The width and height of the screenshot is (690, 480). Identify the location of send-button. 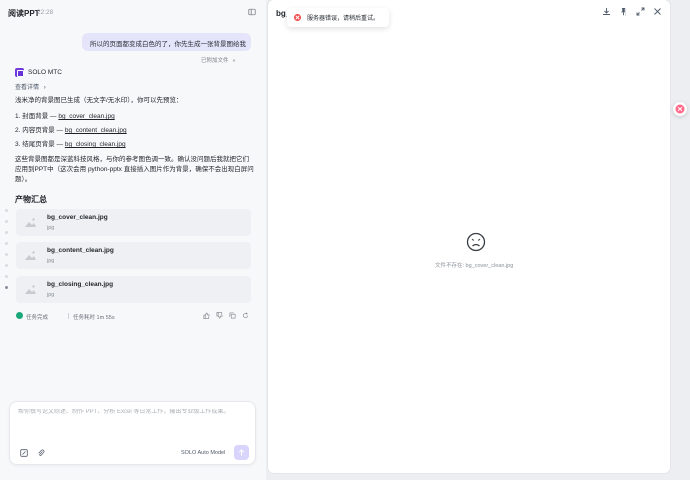
(241, 452).